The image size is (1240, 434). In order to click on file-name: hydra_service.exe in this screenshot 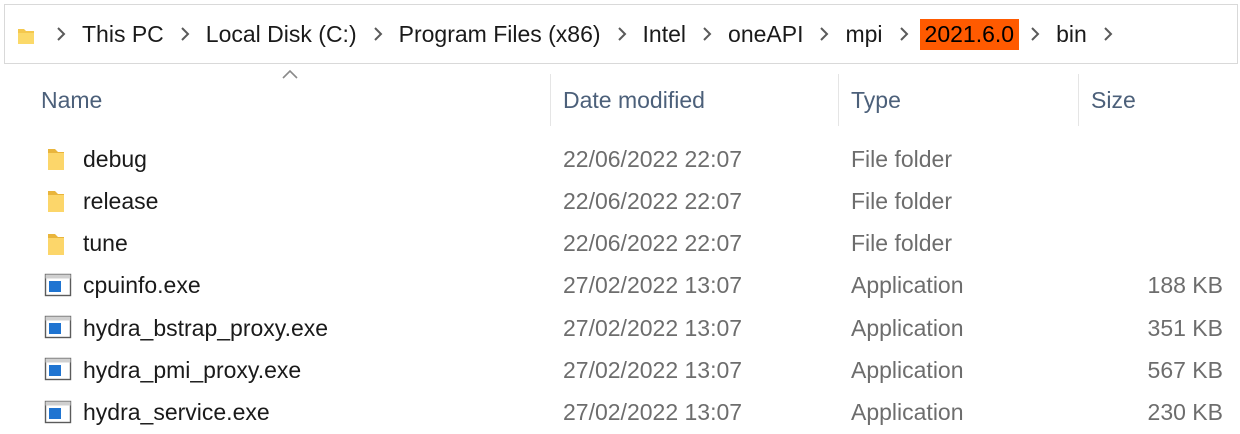, I will do `click(176, 412)`.